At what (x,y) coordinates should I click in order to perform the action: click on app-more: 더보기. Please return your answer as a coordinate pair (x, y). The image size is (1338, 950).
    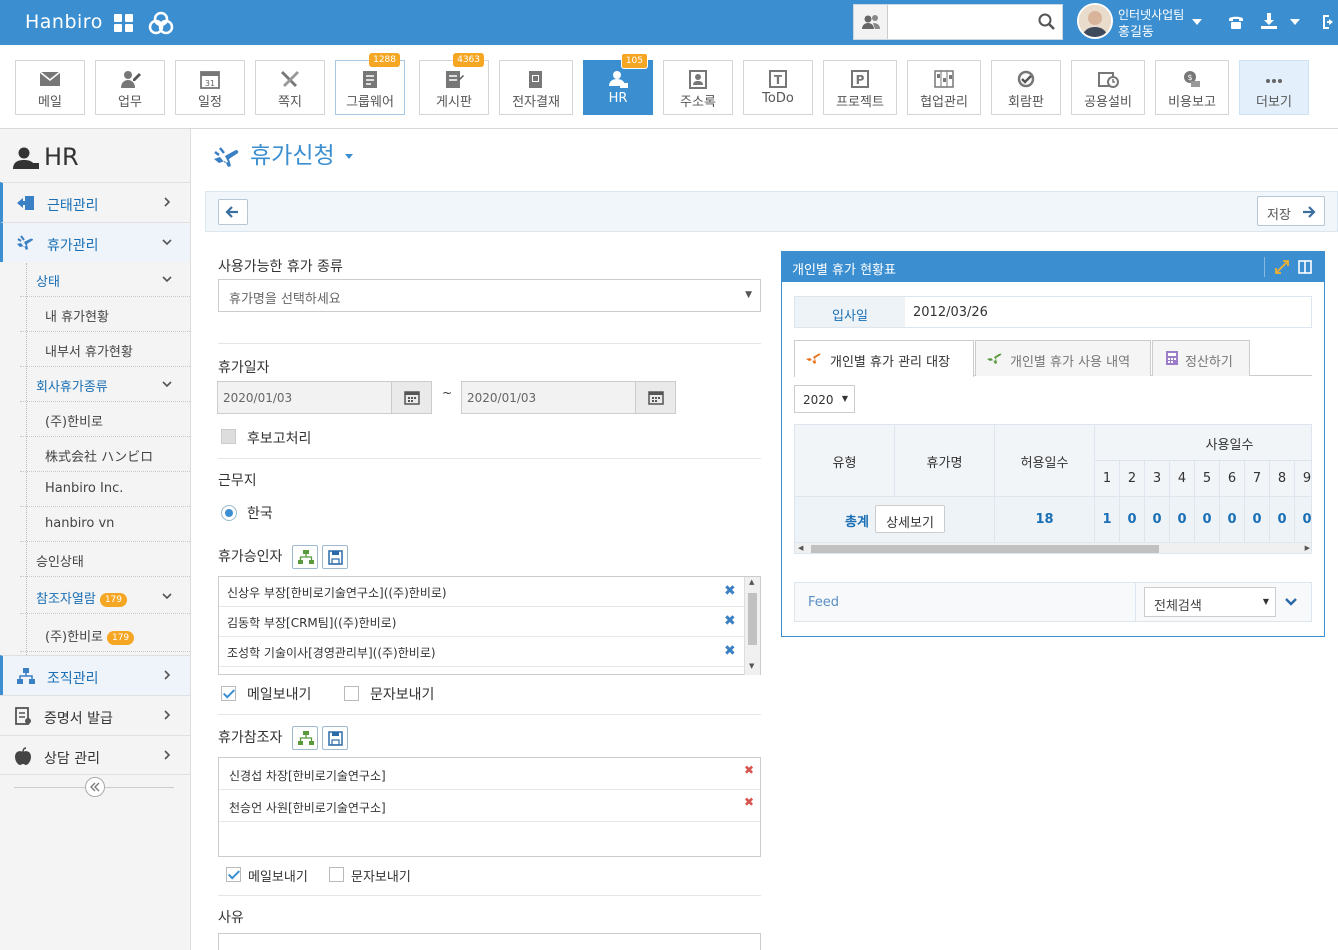
    Looking at the image, I should click on (1274, 87).